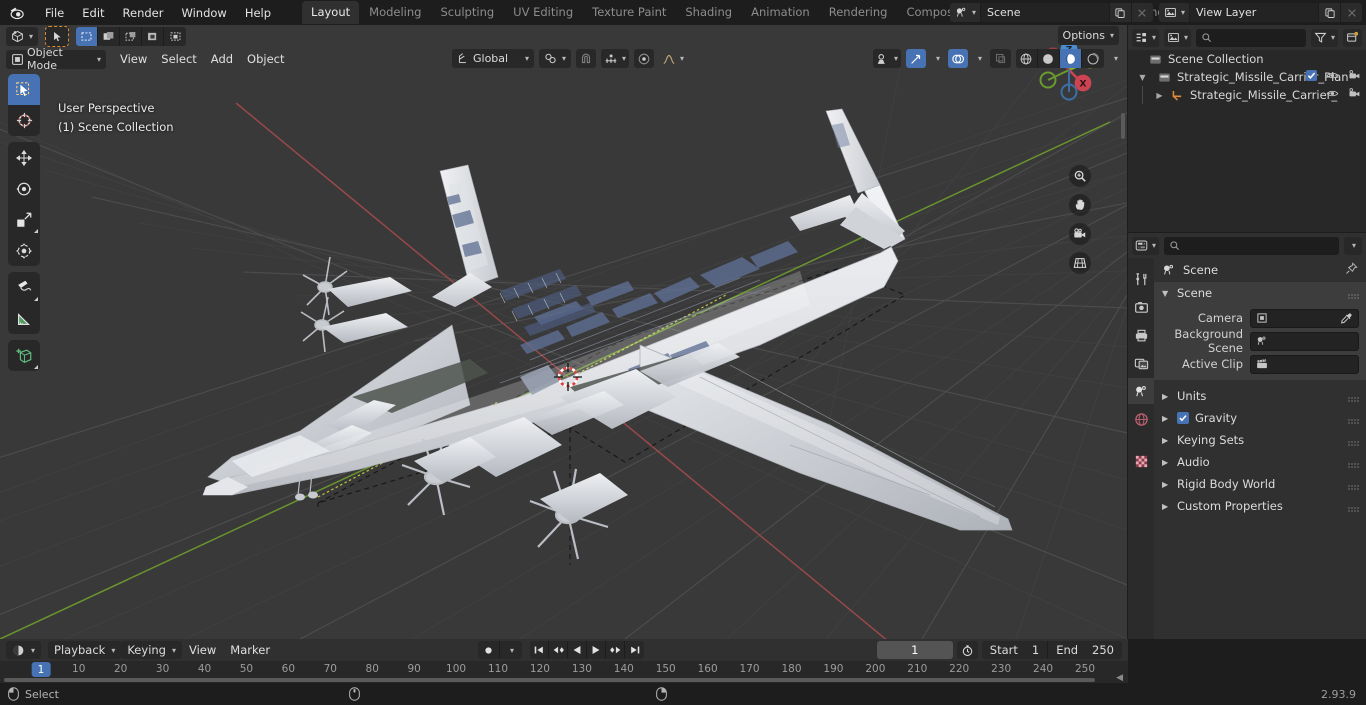 The width and height of the screenshot is (1366, 705). What do you see at coordinates (87, 36) in the screenshot?
I see `select-set-mode` at bounding box center [87, 36].